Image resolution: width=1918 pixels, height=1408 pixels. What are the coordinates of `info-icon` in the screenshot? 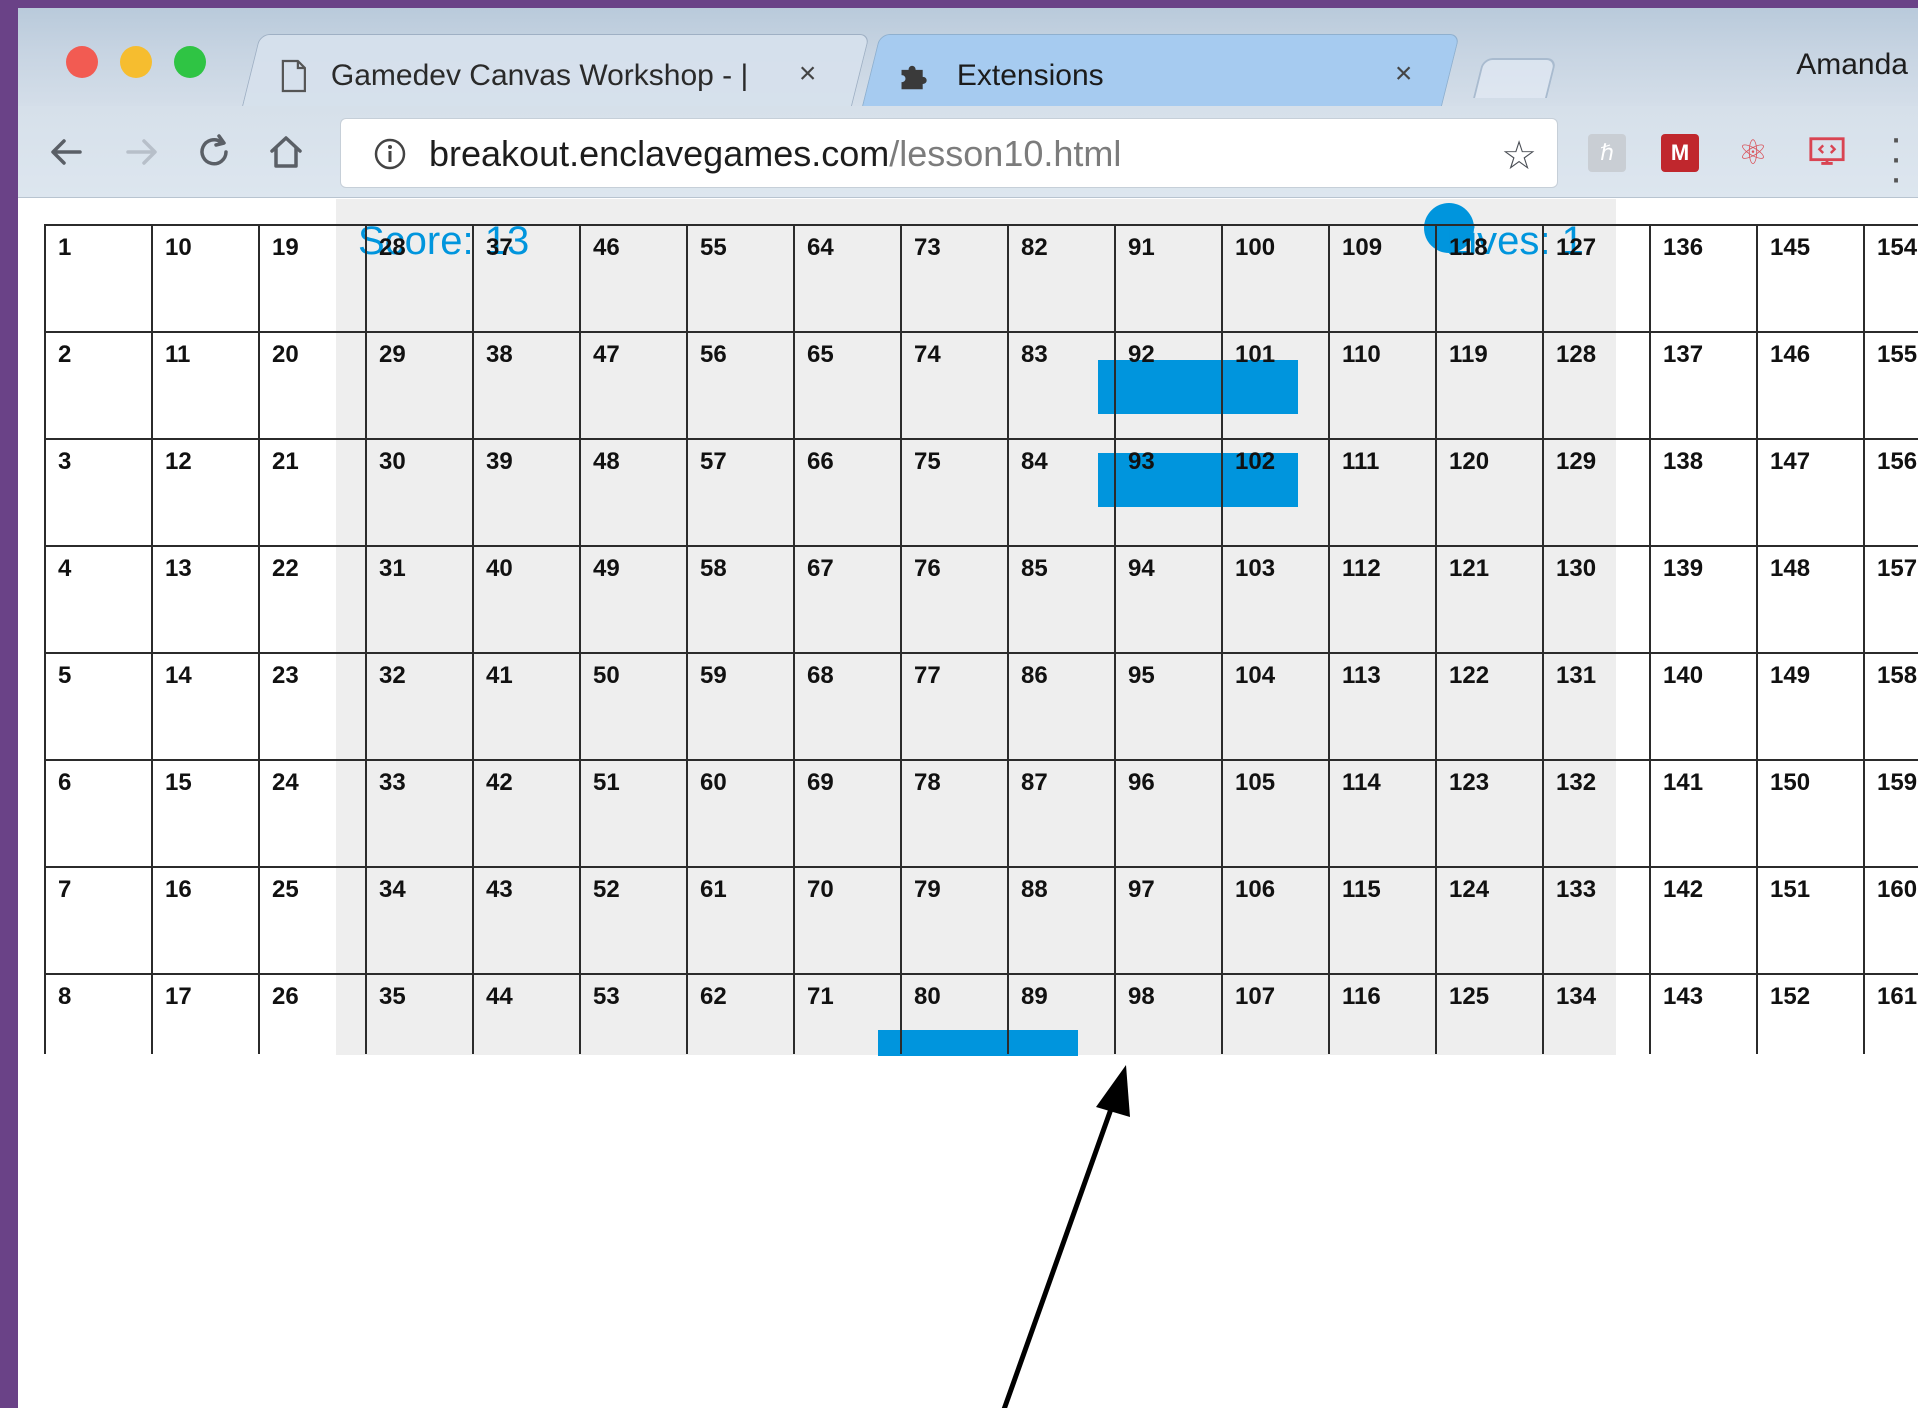 It's located at (390, 154).